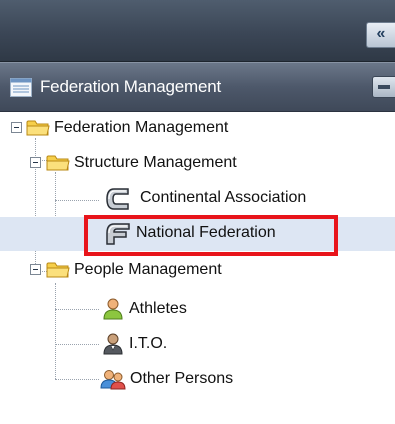  What do you see at coordinates (197, 309) in the screenshot?
I see `tree-node-athletes: Athletes` at bounding box center [197, 309].